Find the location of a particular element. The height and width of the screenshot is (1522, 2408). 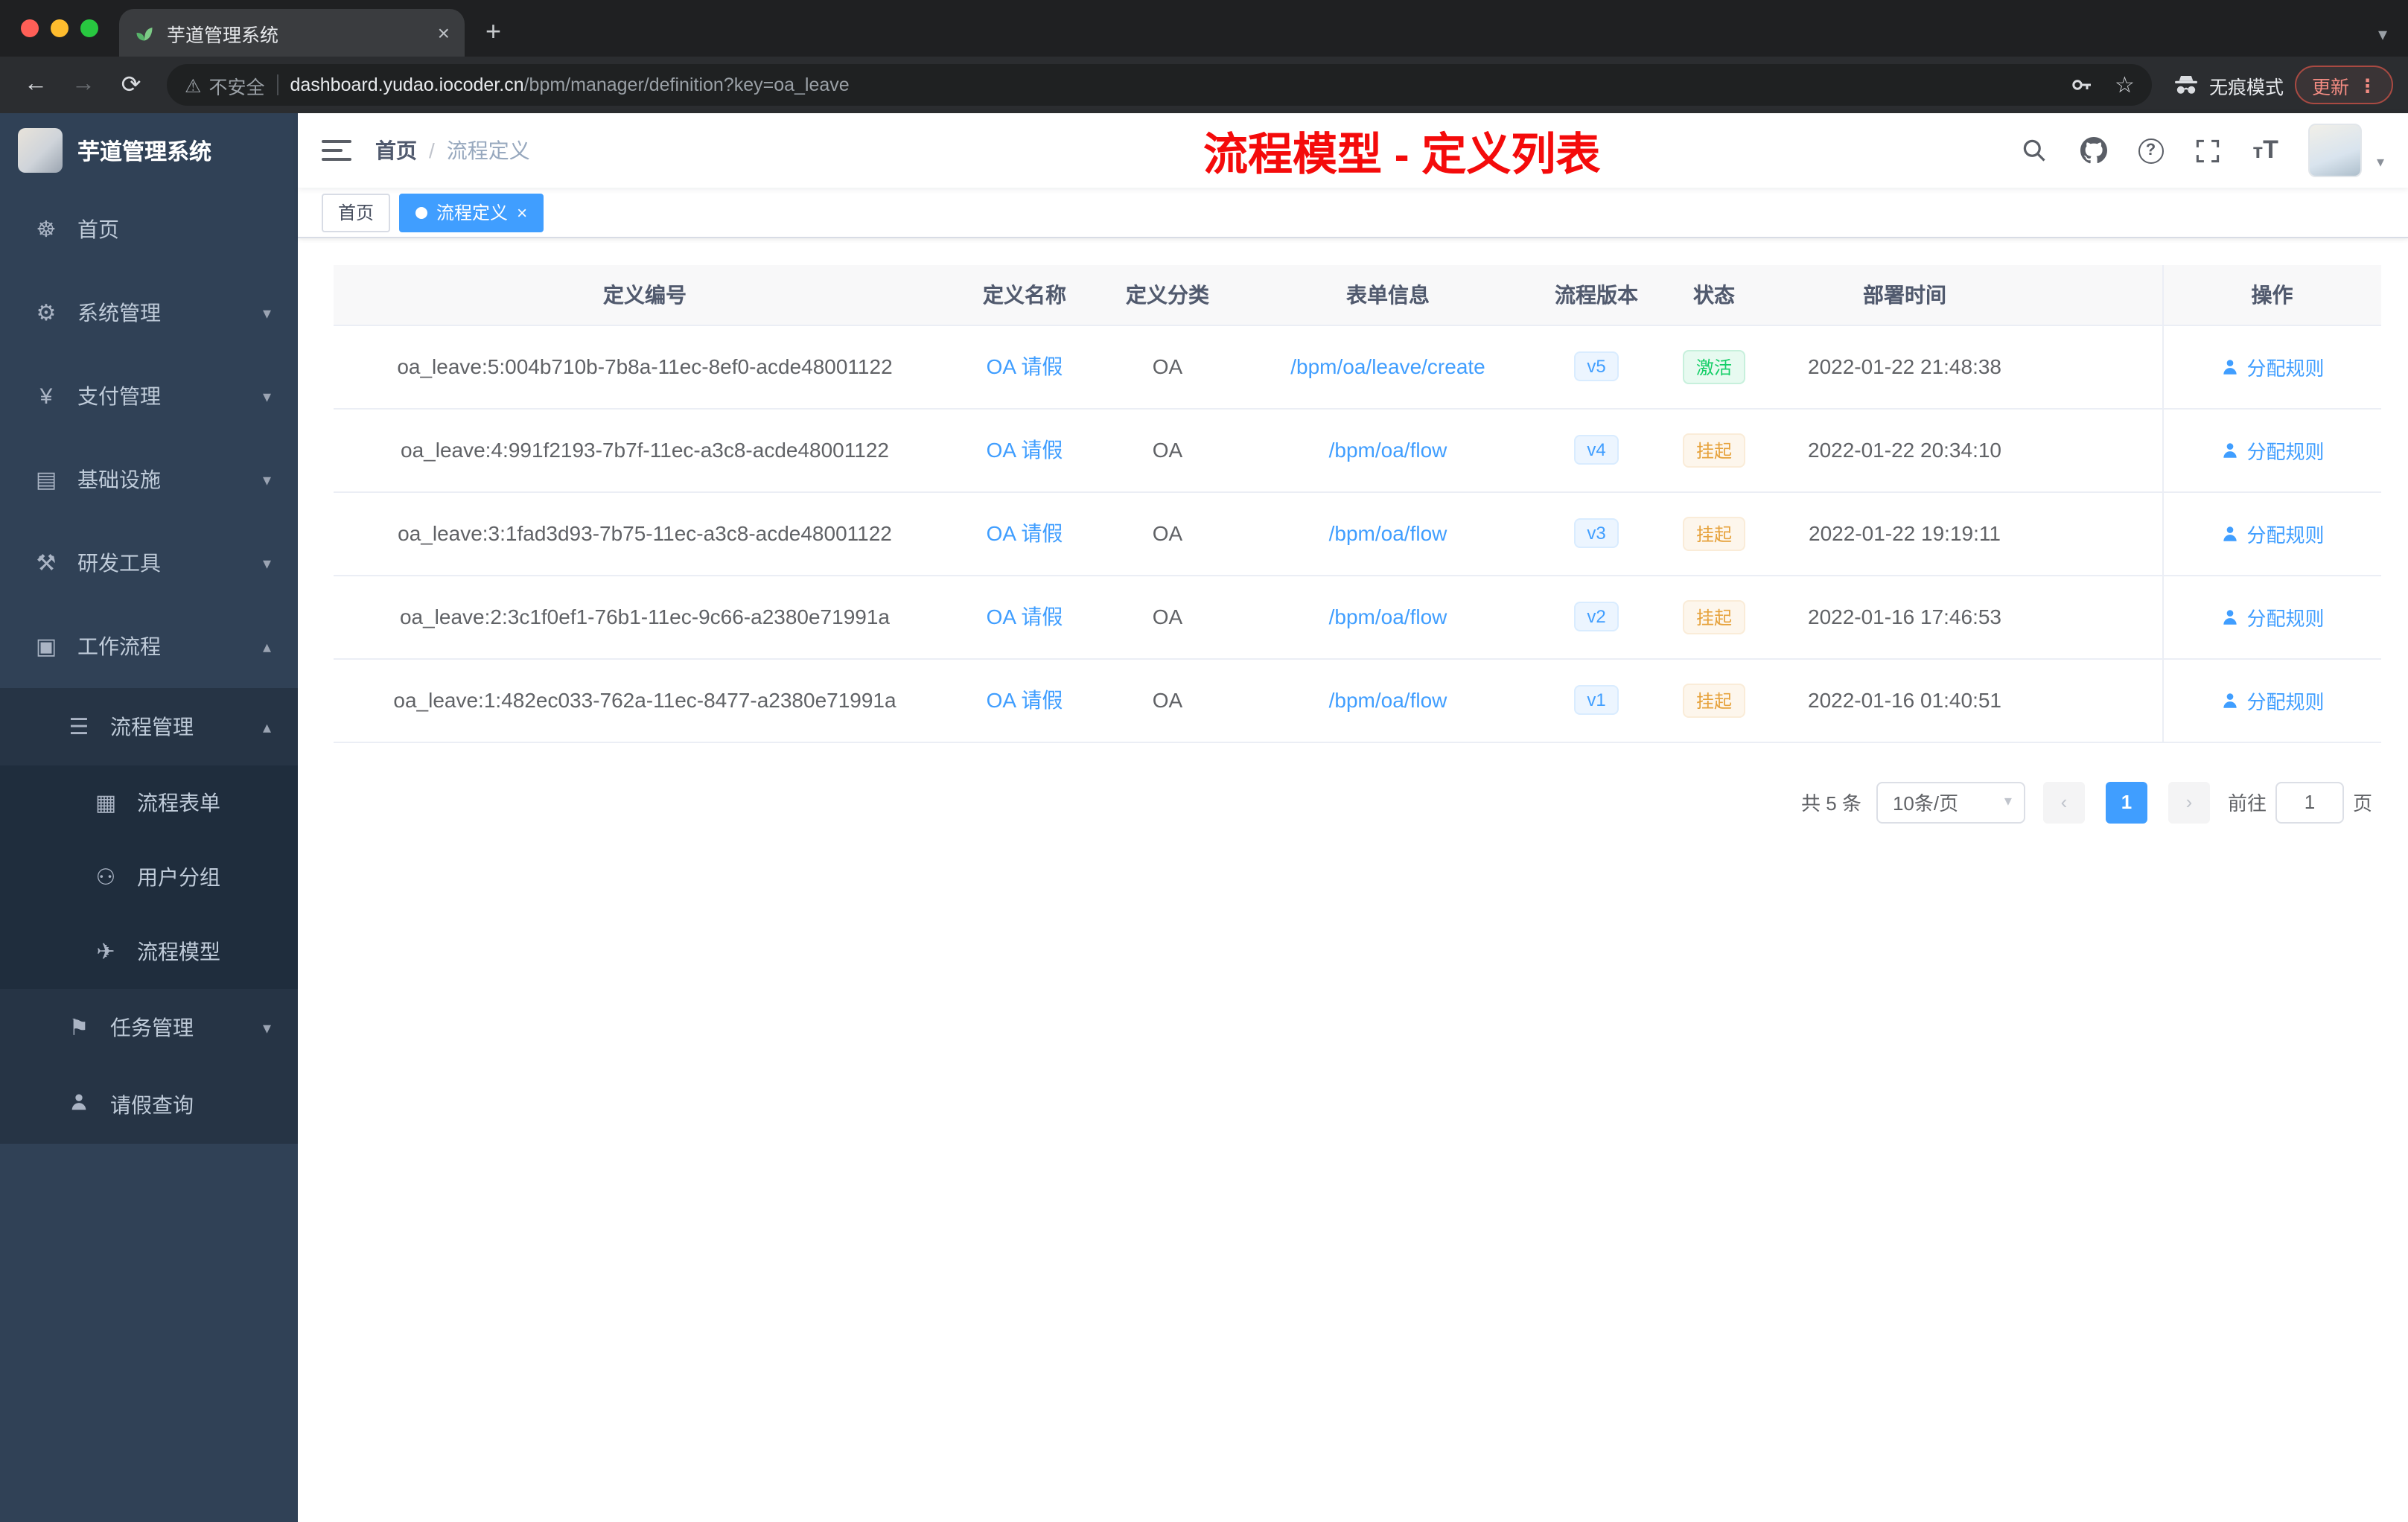

sidebar-item-home: ☸ 首页 is located at coordinates (149, 229).